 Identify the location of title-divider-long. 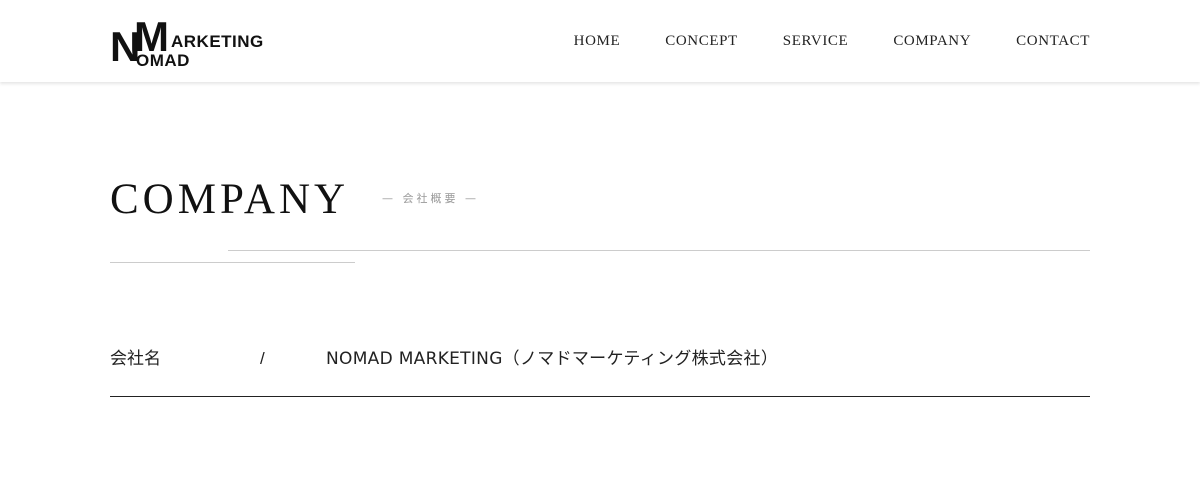
(659, 250).